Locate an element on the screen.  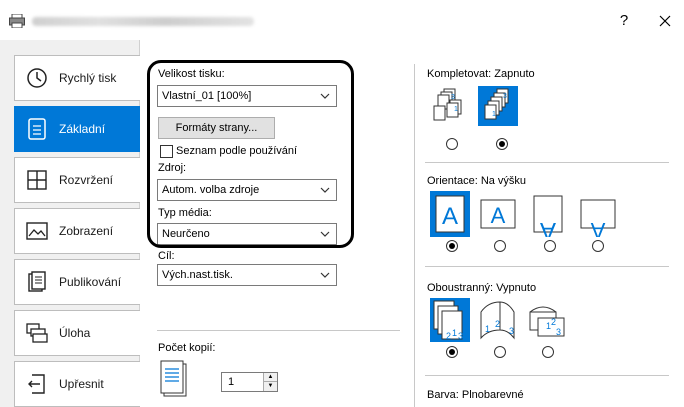
duplex-off-page-2: 2 is located at coordinates (448, 336).